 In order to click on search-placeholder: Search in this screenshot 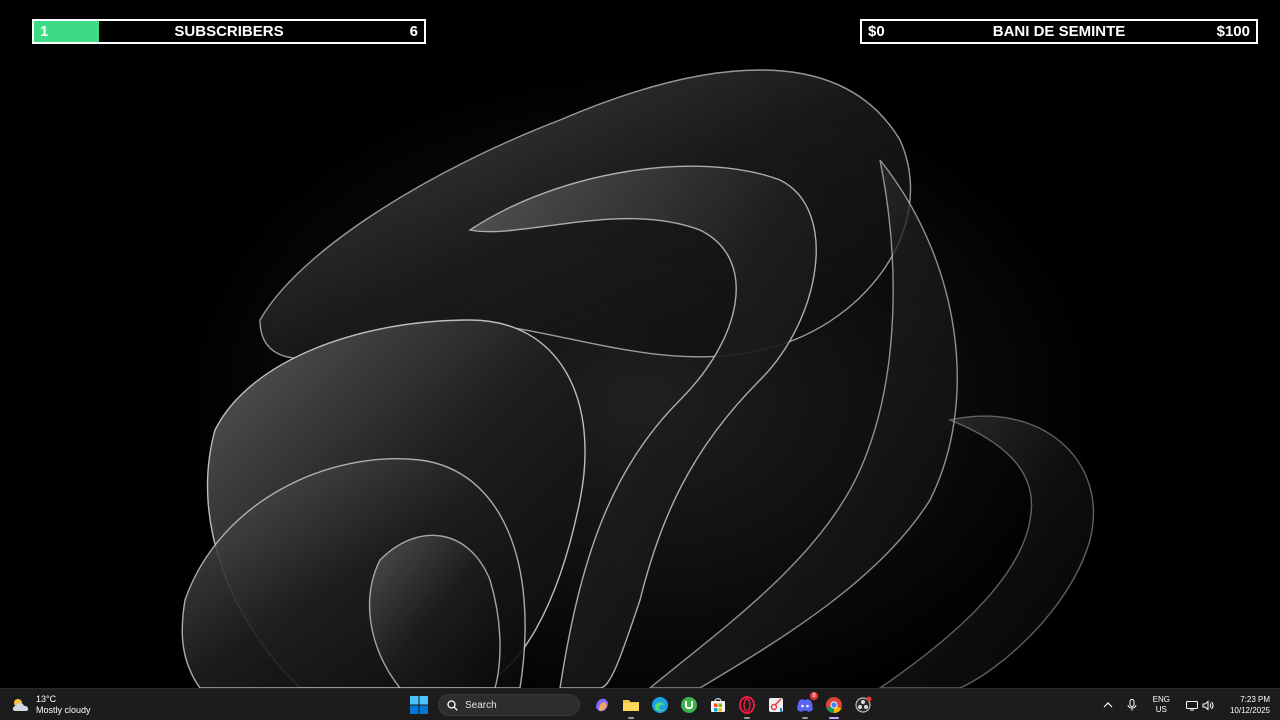, I will do `click(481, 705)`.